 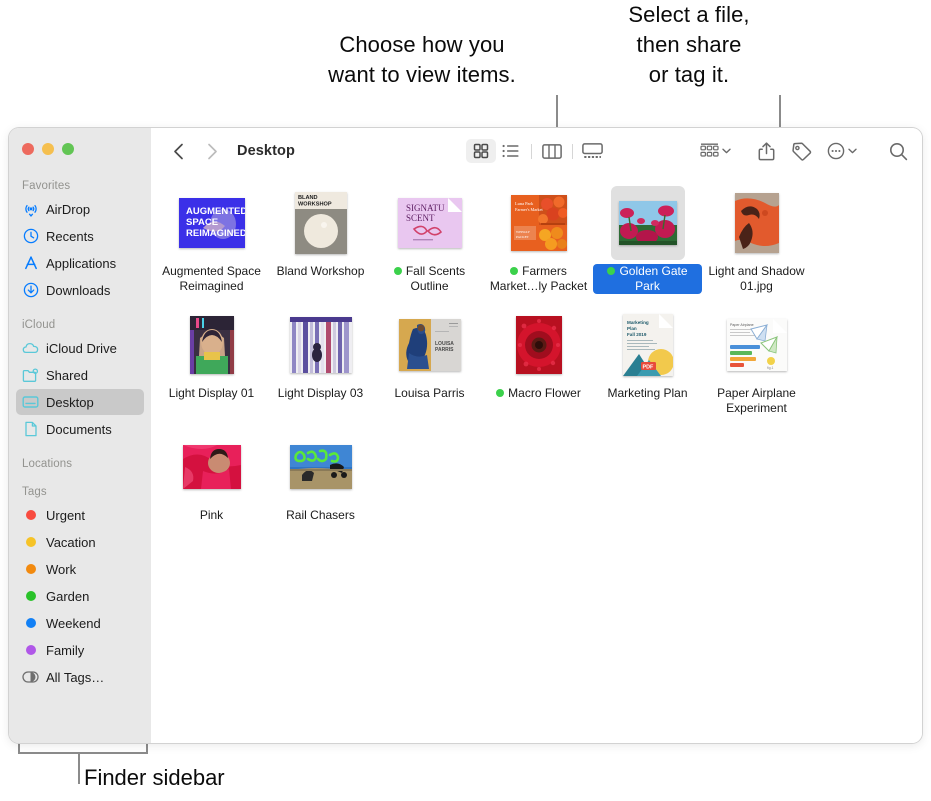 I want to click on file-thumbnail-container: BLAND WORKSHOP, so click(x=321, y=223).